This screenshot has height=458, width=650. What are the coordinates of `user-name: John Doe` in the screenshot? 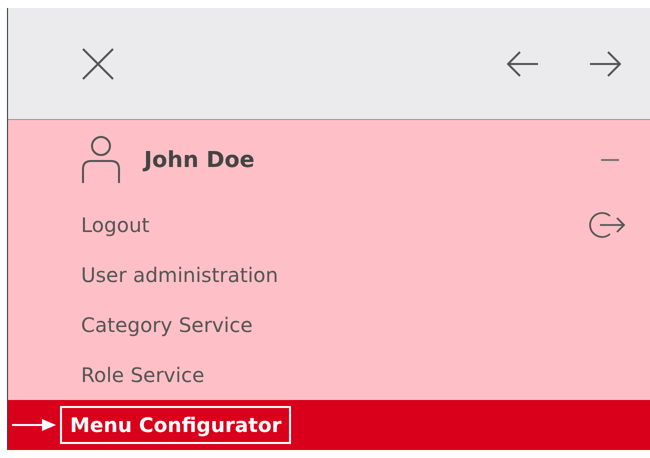 It's located at (199, 160).